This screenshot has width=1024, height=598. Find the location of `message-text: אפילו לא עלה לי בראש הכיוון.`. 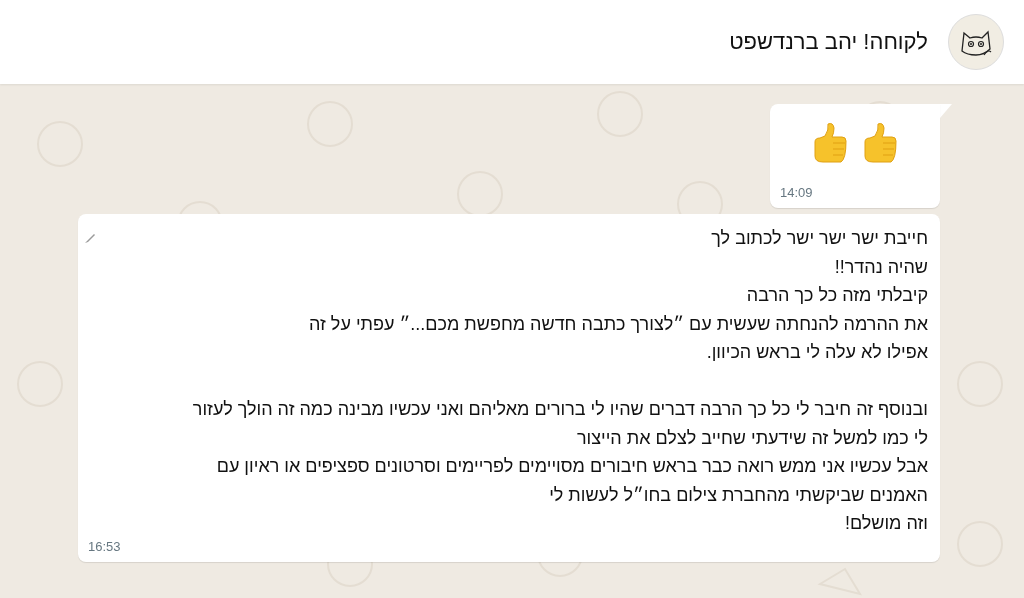

message-text: אפילו לא עלה לי בראש הכיוון. is located at coordinates (817, 352).